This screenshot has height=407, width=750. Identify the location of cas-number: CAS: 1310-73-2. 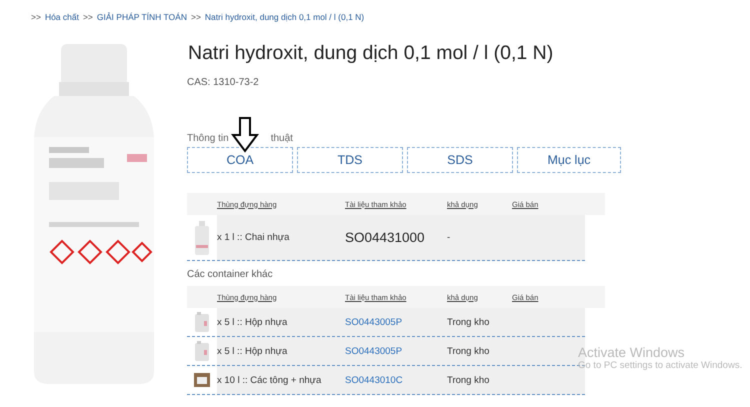
(223, 82).